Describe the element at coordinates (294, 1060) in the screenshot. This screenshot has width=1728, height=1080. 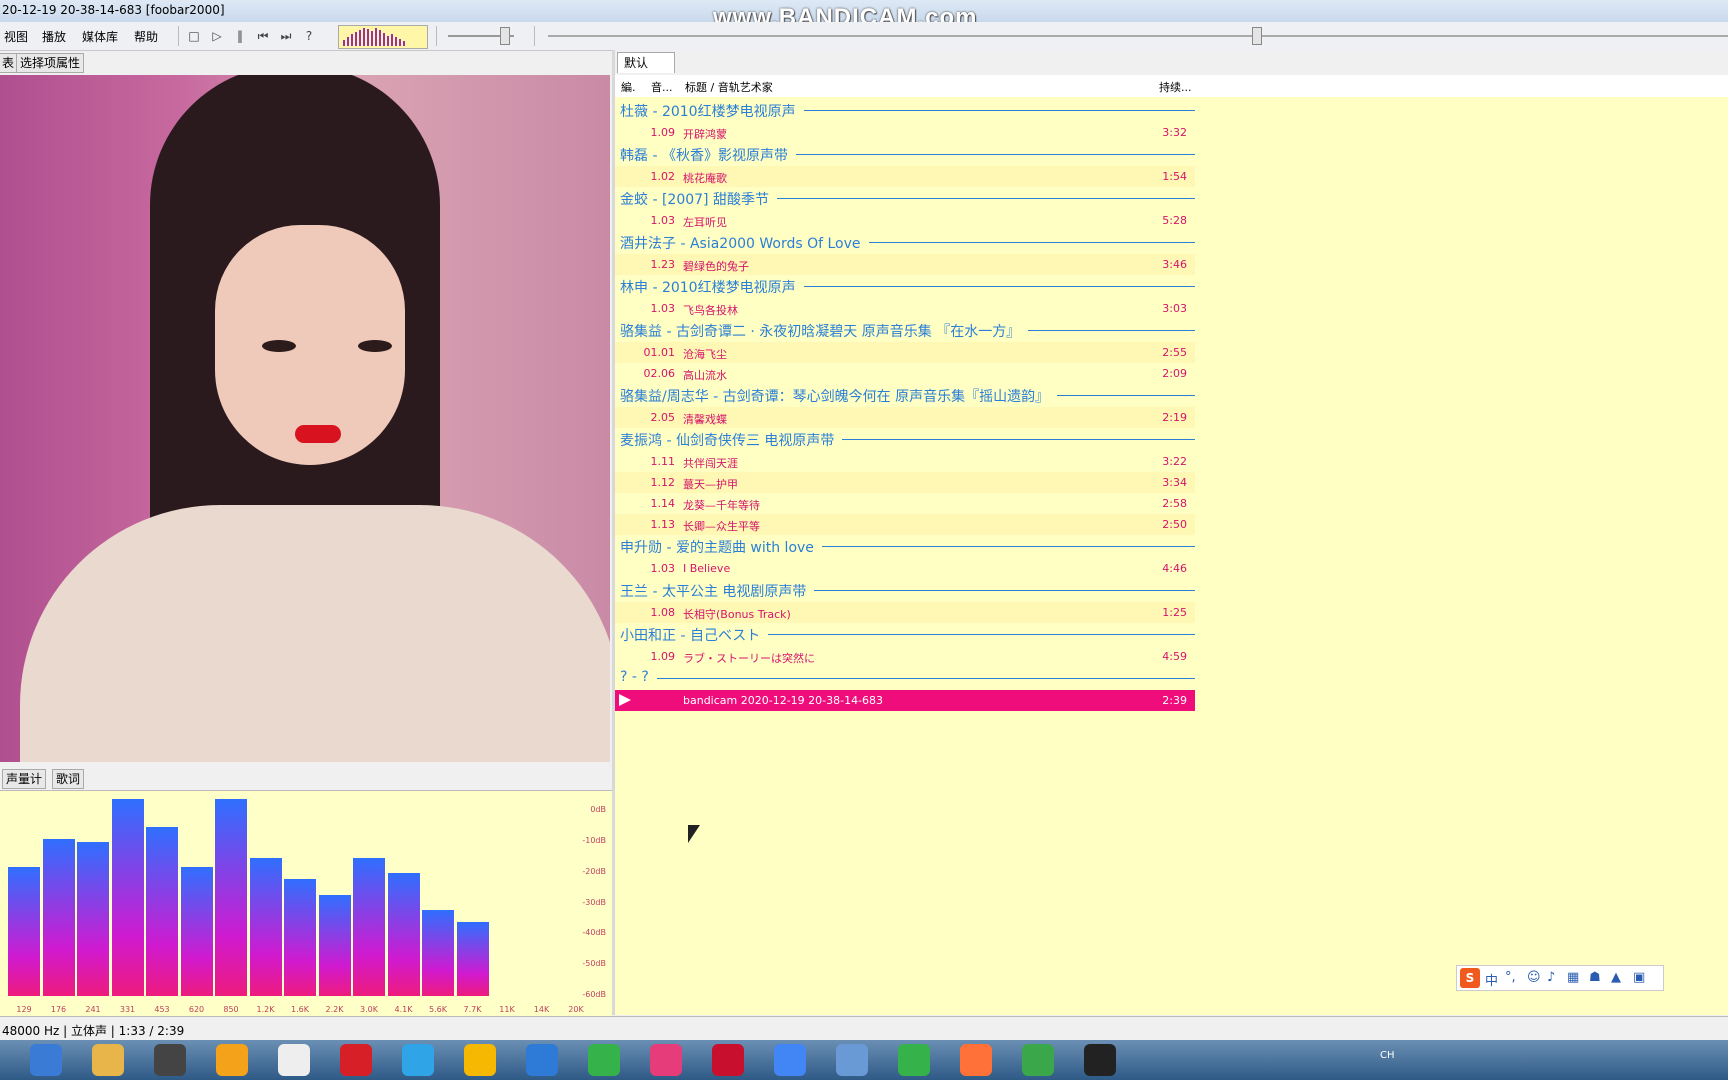
I see `foobar-icon` at that location.